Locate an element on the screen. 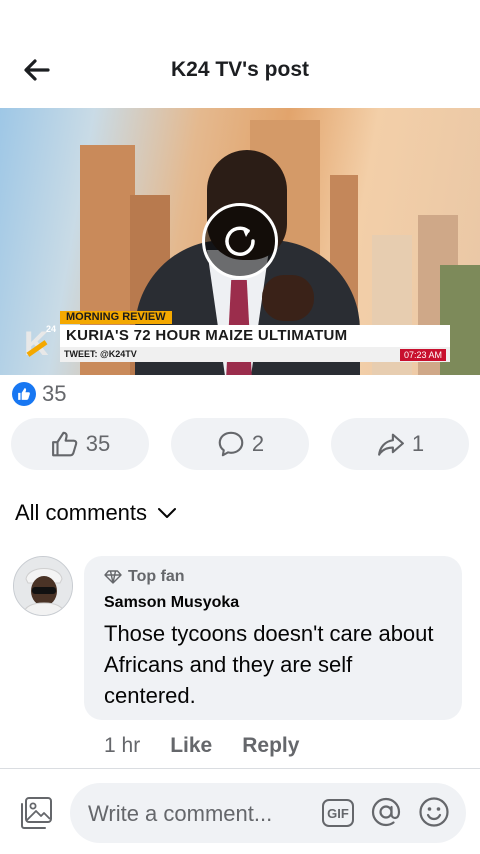 Image resolution: width=480 pixels, height=854 pixels. photo-icon is located at coordinates (36, 813).